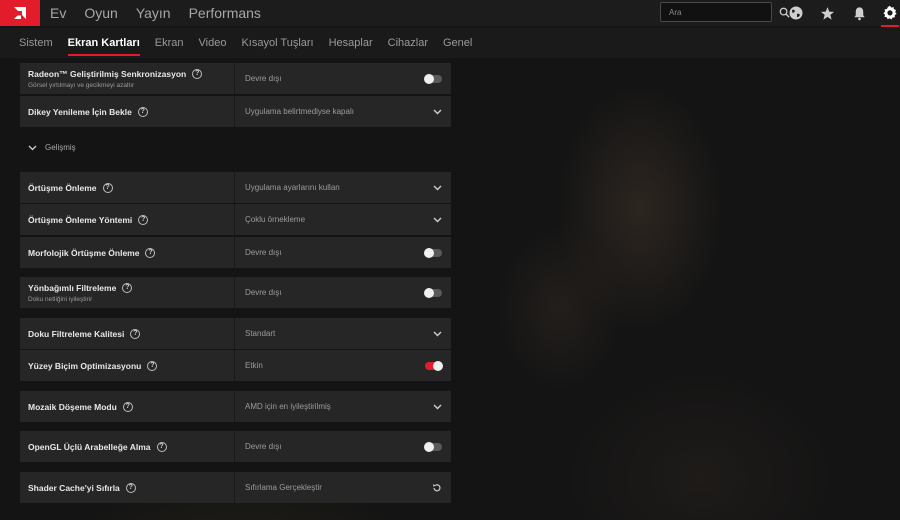 This screenshot has height=520, width=900. What do you see at coordinates (796, 13) in the screenshot?
I see `globe-icon` at bounding box center [796, 13].